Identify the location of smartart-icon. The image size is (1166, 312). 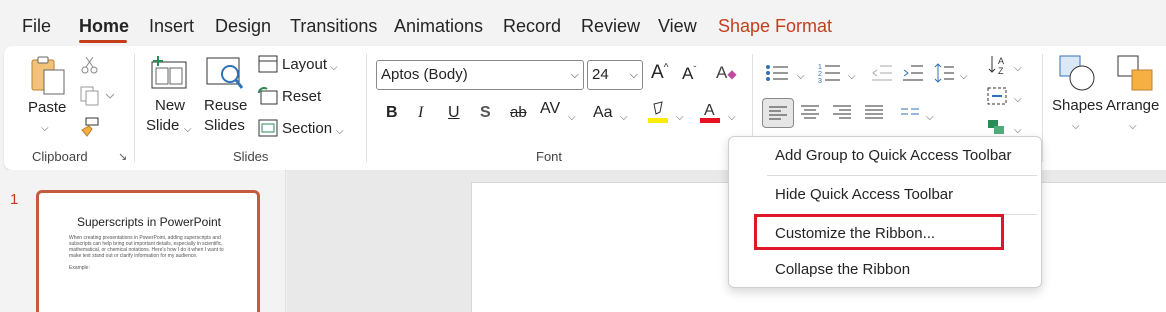
(997, 127).